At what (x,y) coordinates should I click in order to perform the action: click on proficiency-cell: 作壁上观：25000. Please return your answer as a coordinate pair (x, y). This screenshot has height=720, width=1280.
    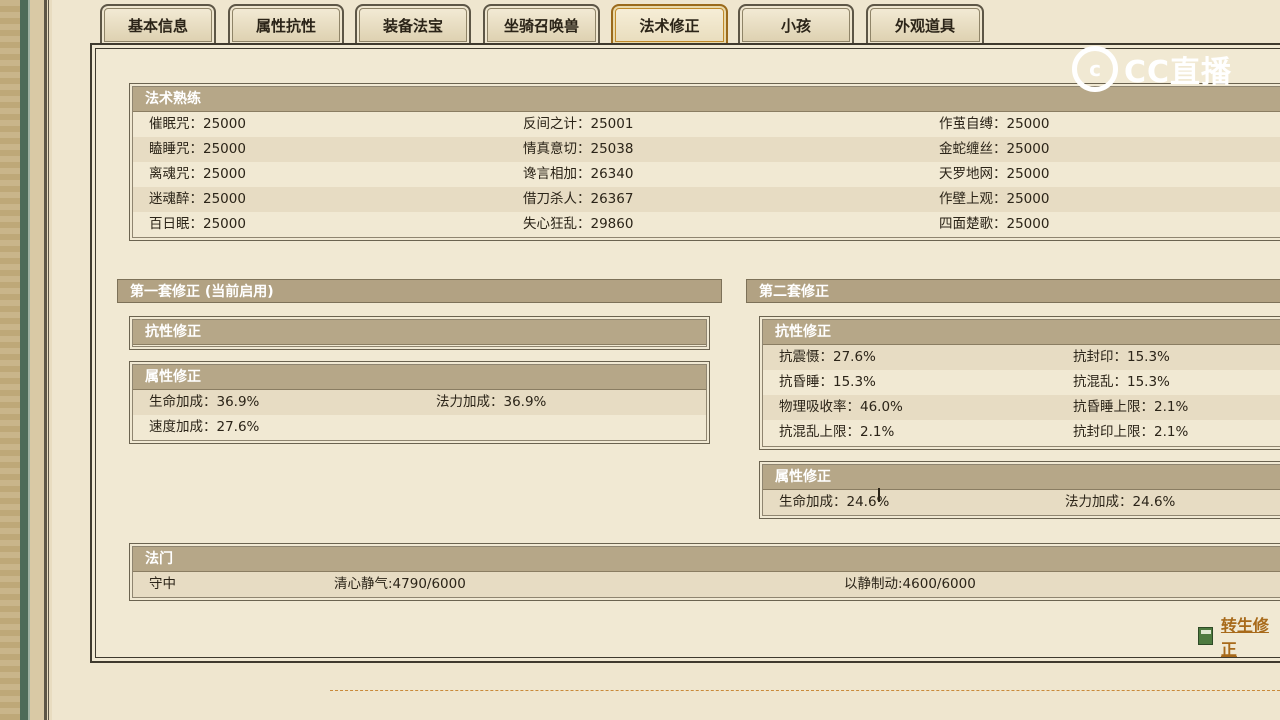
    Looking at the image, I should click on (994, 199).